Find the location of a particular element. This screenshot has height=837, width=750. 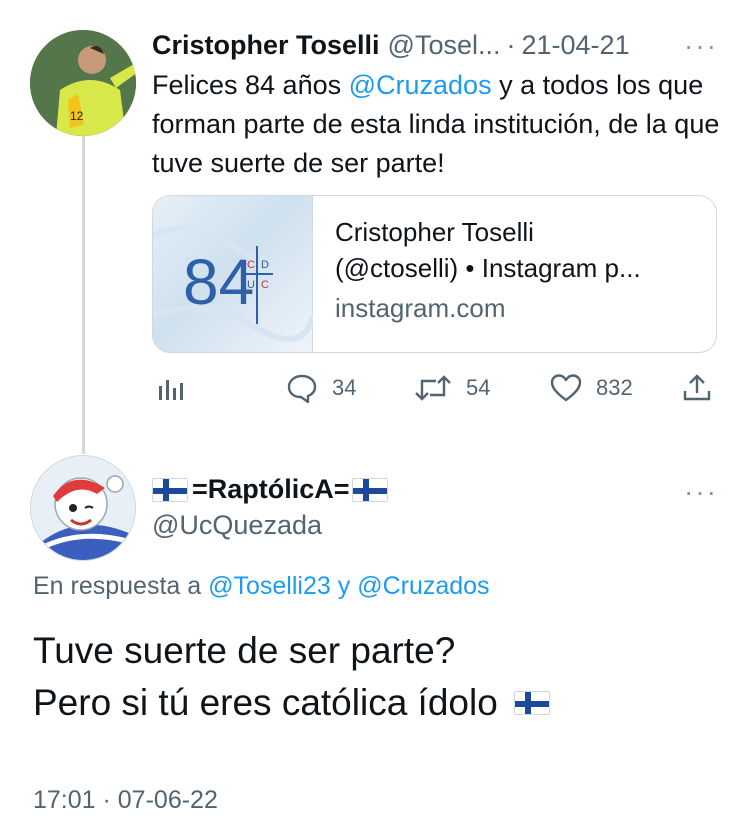

card-thumb-letter: D is located at coordinates (265, 265).